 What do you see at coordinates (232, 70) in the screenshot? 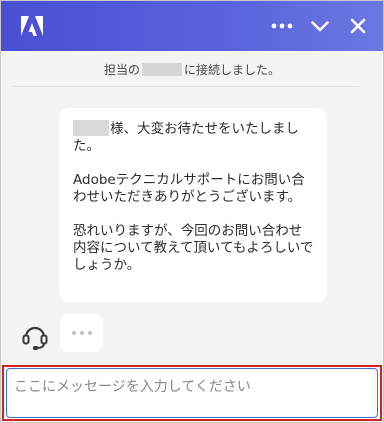
I see `connection-suffix: に接続しました。` at bounding box center [232, 70].